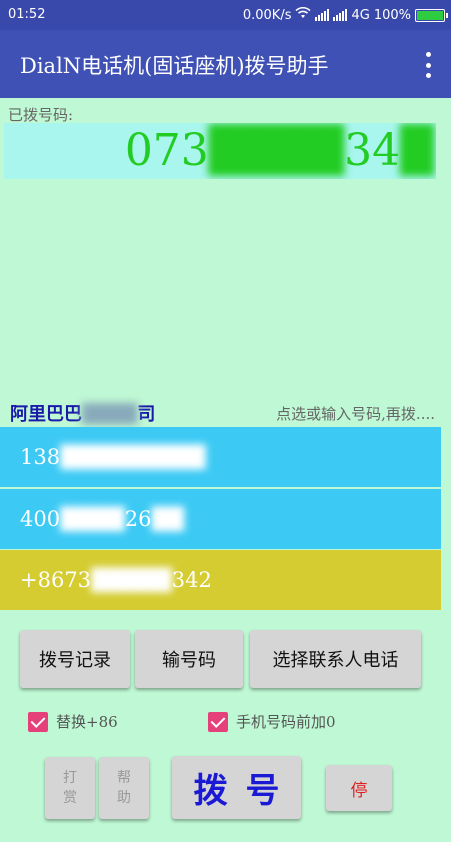 Image resolution: width=451 pixels, height=842 pixels. I want to click on help-button: 帮 助, so click(124, 788).